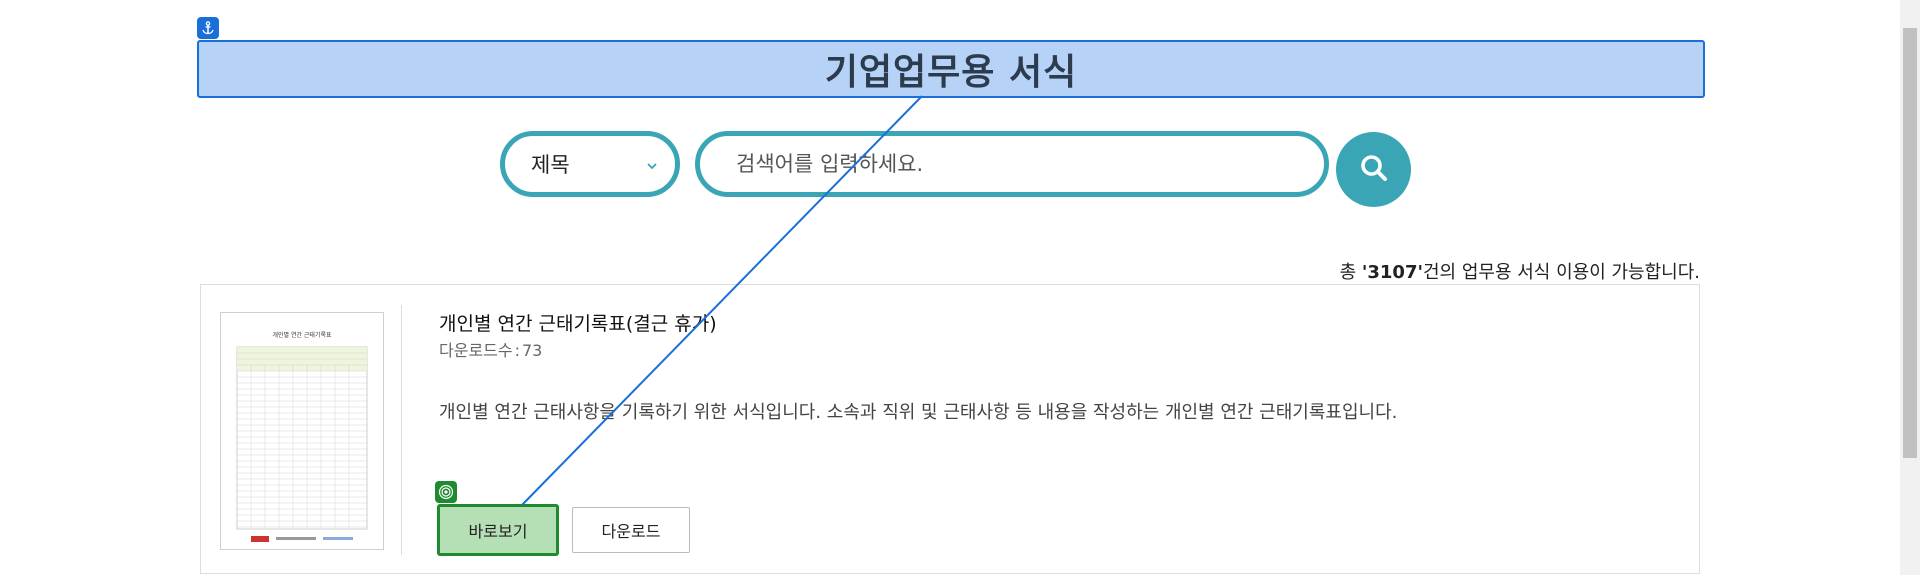  I want to click on result-count-number: '3107', so click(1392, 272).